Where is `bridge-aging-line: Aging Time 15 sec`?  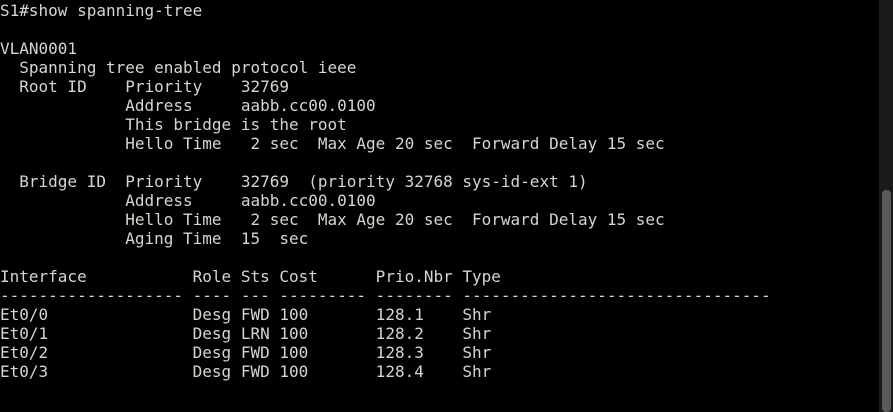 bridge-aging-line: Aging Time 15 sec is located at coordinates (154, 238).